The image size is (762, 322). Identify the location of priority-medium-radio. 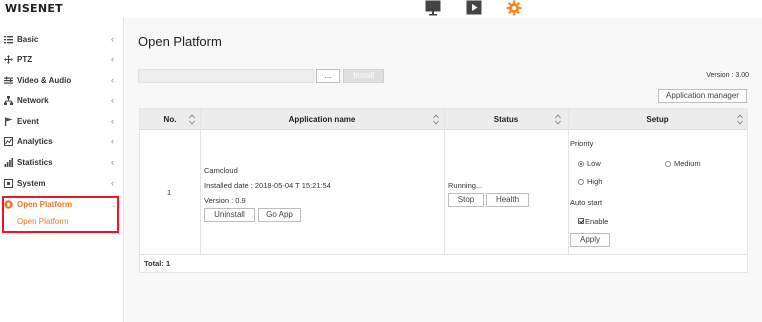
(668, 164).